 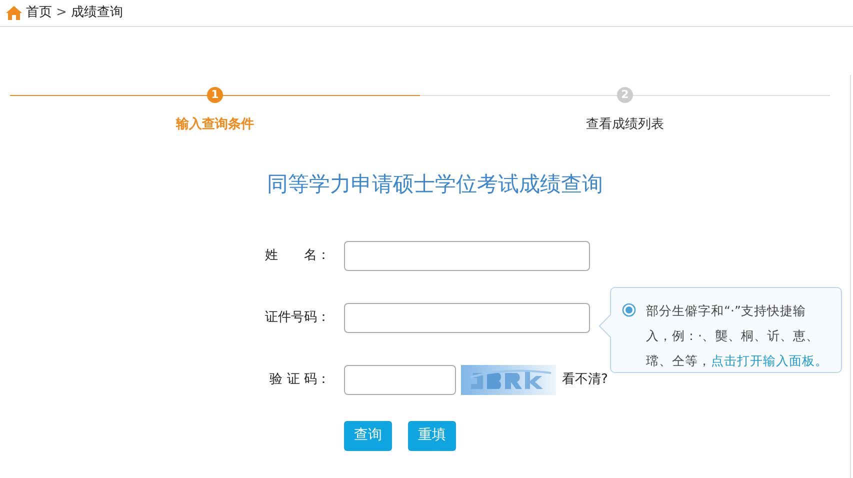 I want to click on input-panel-link: 点击打开输入面板。, so click(x=769, y=360).